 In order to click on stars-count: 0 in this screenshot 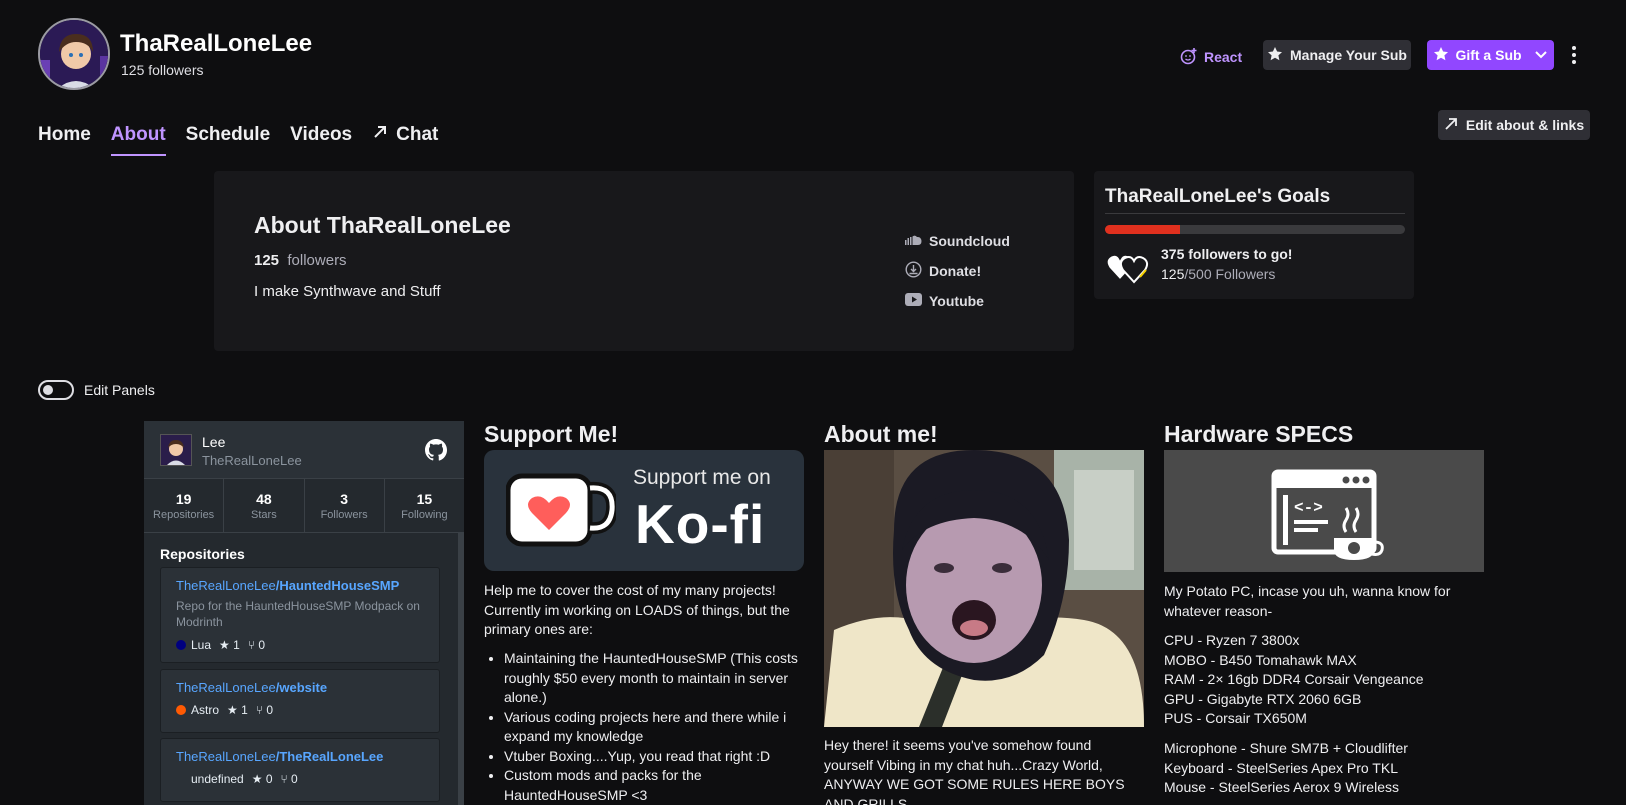, I will do `click(269, 779)`.